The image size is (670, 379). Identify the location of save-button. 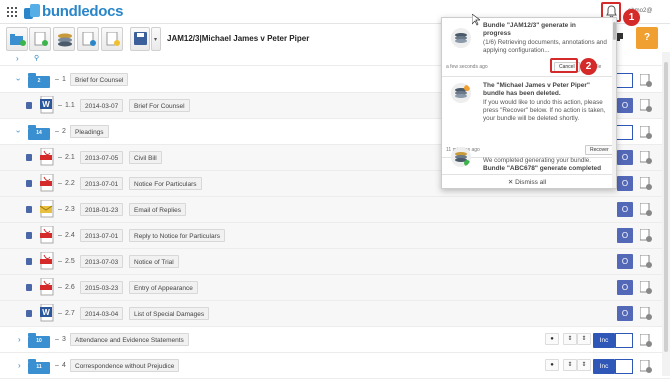
(140, 39).